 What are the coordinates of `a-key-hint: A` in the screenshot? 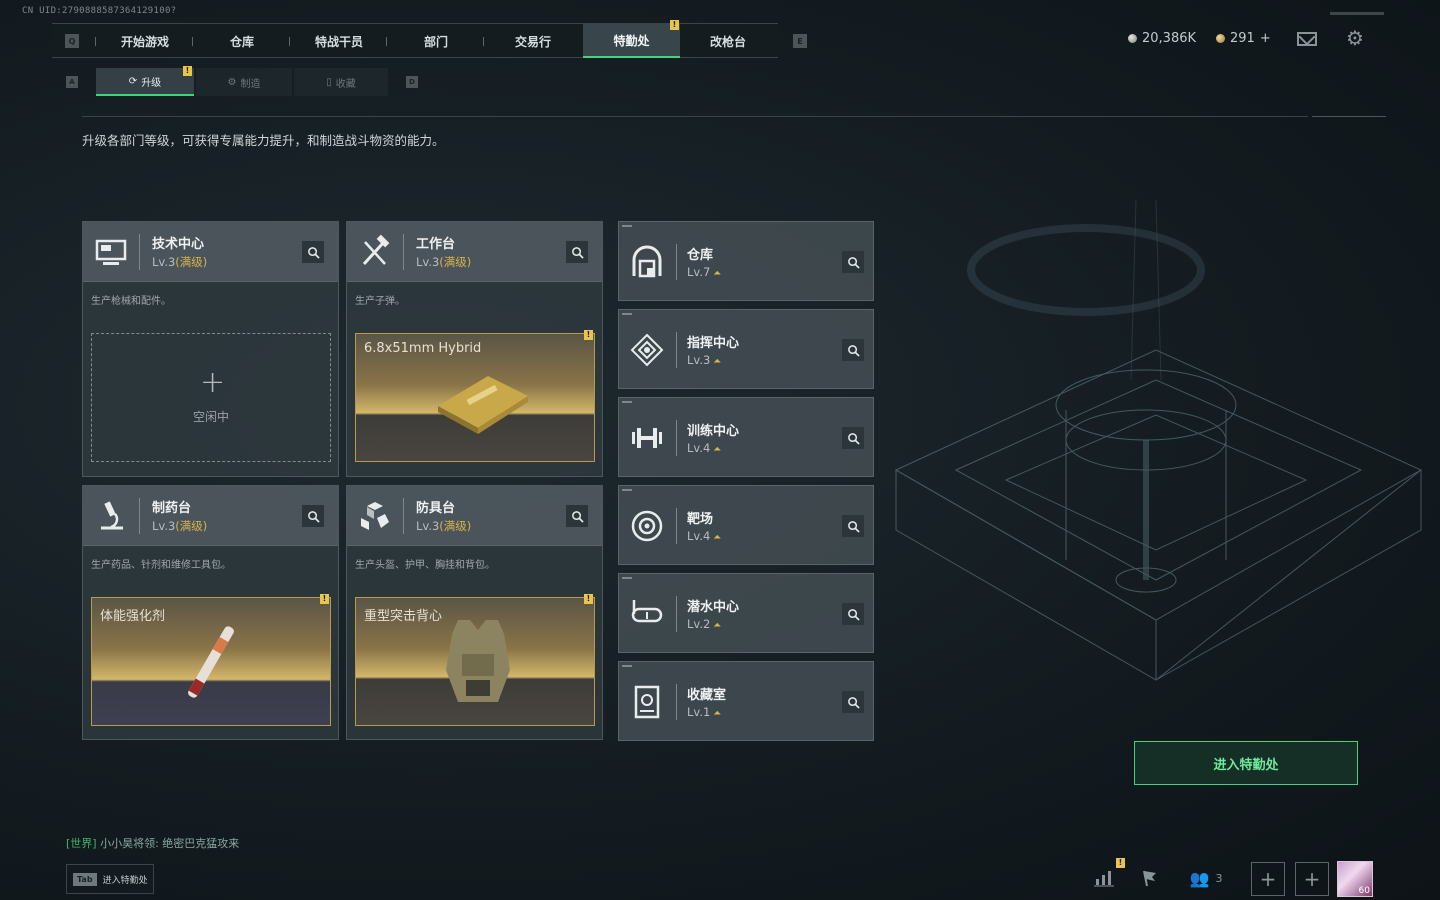 It's located at (72, 82).